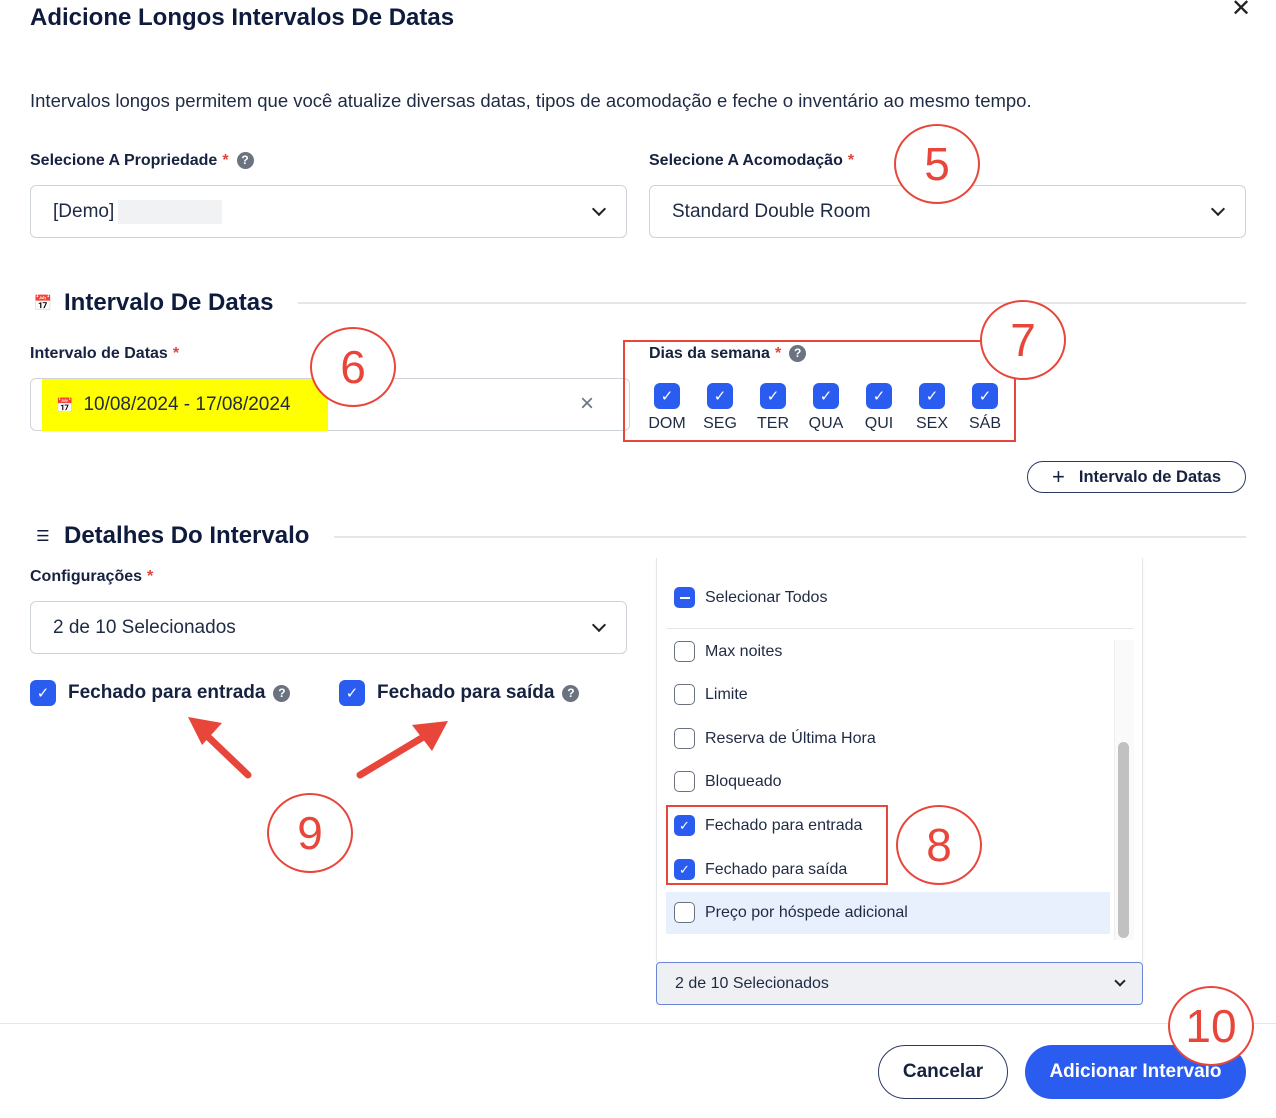  I want to click on closed-arrival-checkbox: ✓ Fechado para entrada ?, so click(160, 693).